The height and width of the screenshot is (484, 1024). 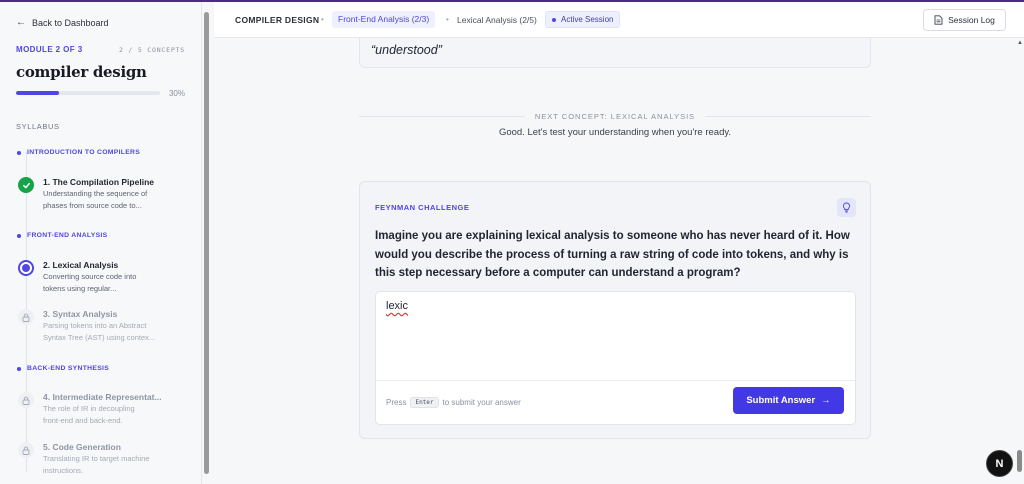 I want to click on concepts-count: 2 / 5 CONCEPTS, so click(x=152, y=50).